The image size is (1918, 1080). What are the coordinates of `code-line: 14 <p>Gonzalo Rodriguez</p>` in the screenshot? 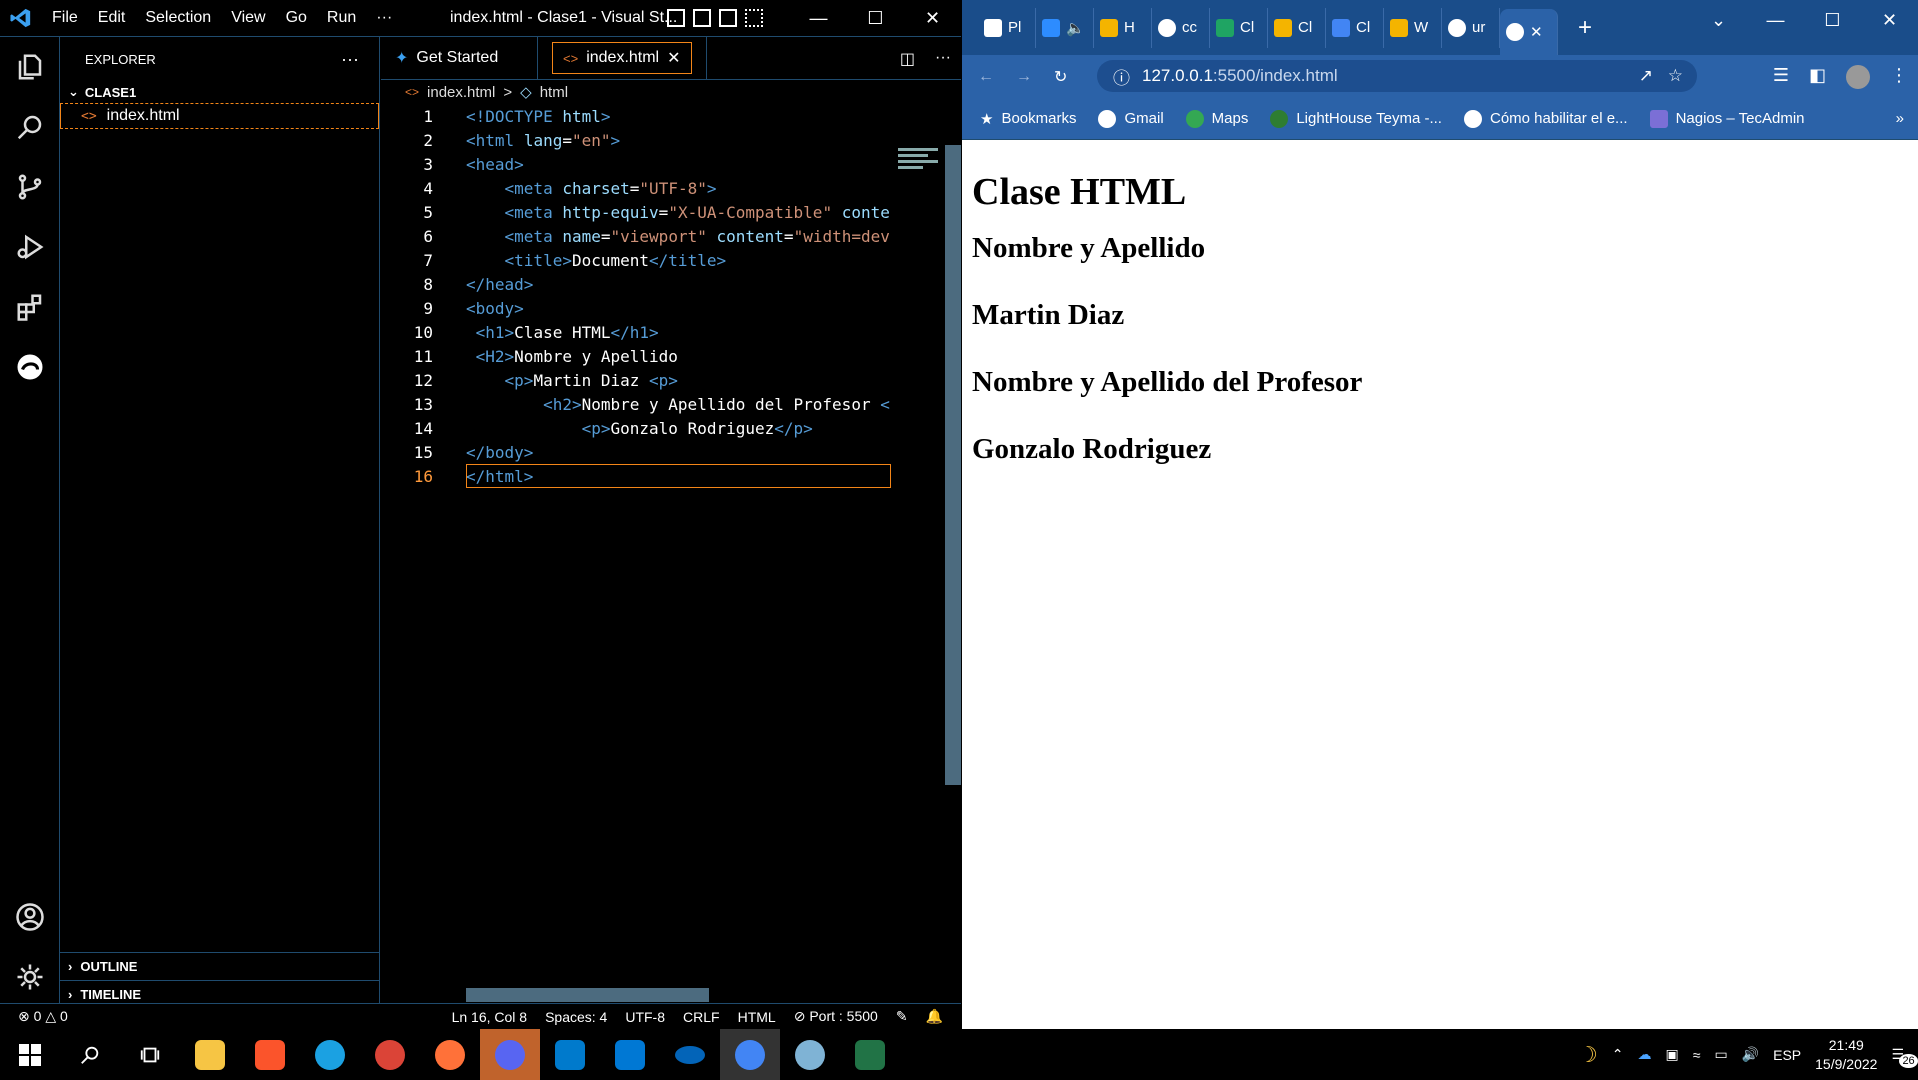 It's located at (671, 428).